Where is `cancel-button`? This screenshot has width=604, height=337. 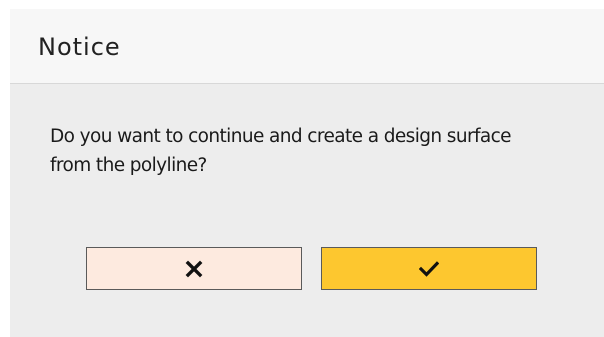
cancel-button is located at coordinates (194, 268).